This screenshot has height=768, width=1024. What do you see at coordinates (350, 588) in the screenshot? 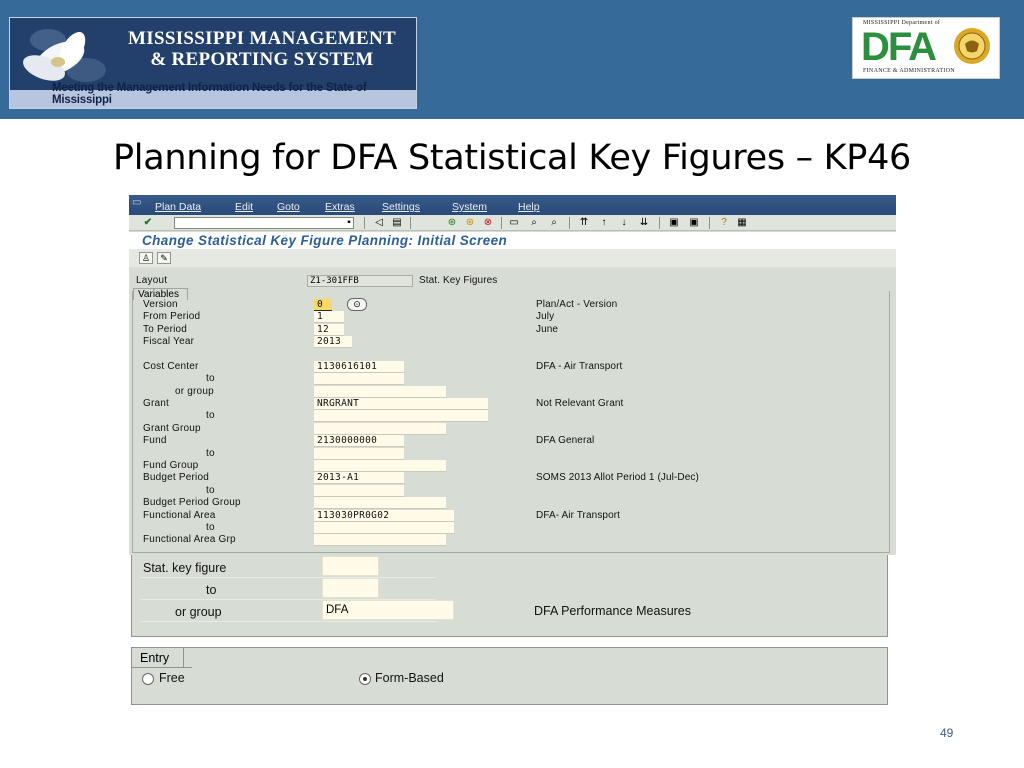
I see `stat-key-figure-to-field` at bounding box center [350, 588].